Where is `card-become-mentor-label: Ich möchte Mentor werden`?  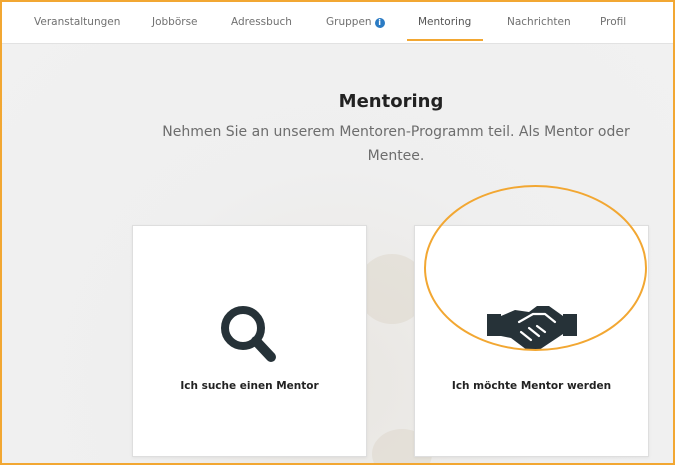
card-become-mentor-label: Ich möchte Mentor werden is located at coordinates (531, 386).